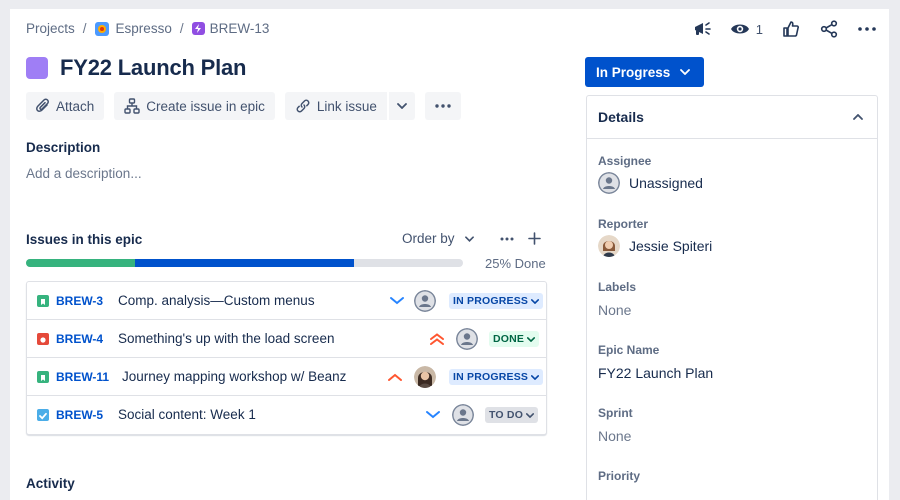 The image size is (900, 500). Describe the element at coordinates (633, 72) in the screenshot. I see `status-button-label: In Progress` at that location.